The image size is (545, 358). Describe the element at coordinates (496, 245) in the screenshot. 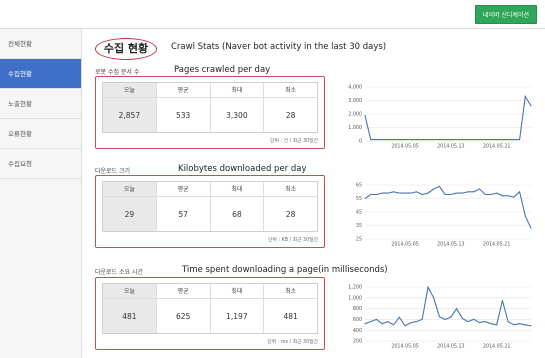

I see `x-tick-label: 2014.05.21` at that location.